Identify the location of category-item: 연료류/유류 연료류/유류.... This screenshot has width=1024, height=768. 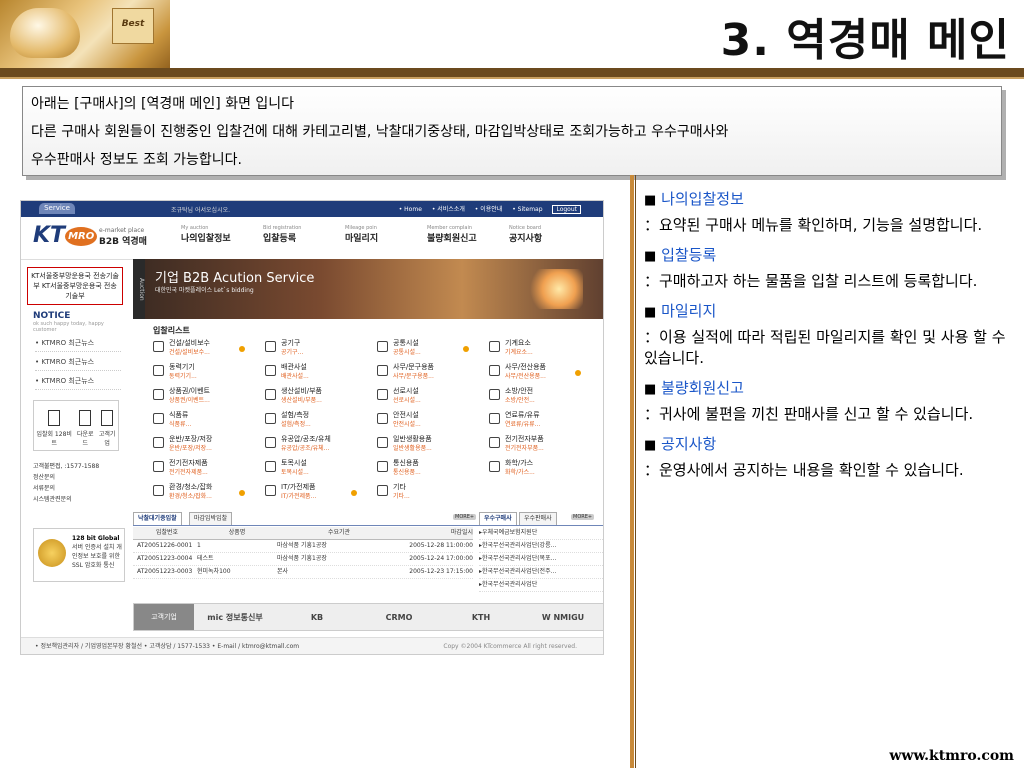
(543, 420).